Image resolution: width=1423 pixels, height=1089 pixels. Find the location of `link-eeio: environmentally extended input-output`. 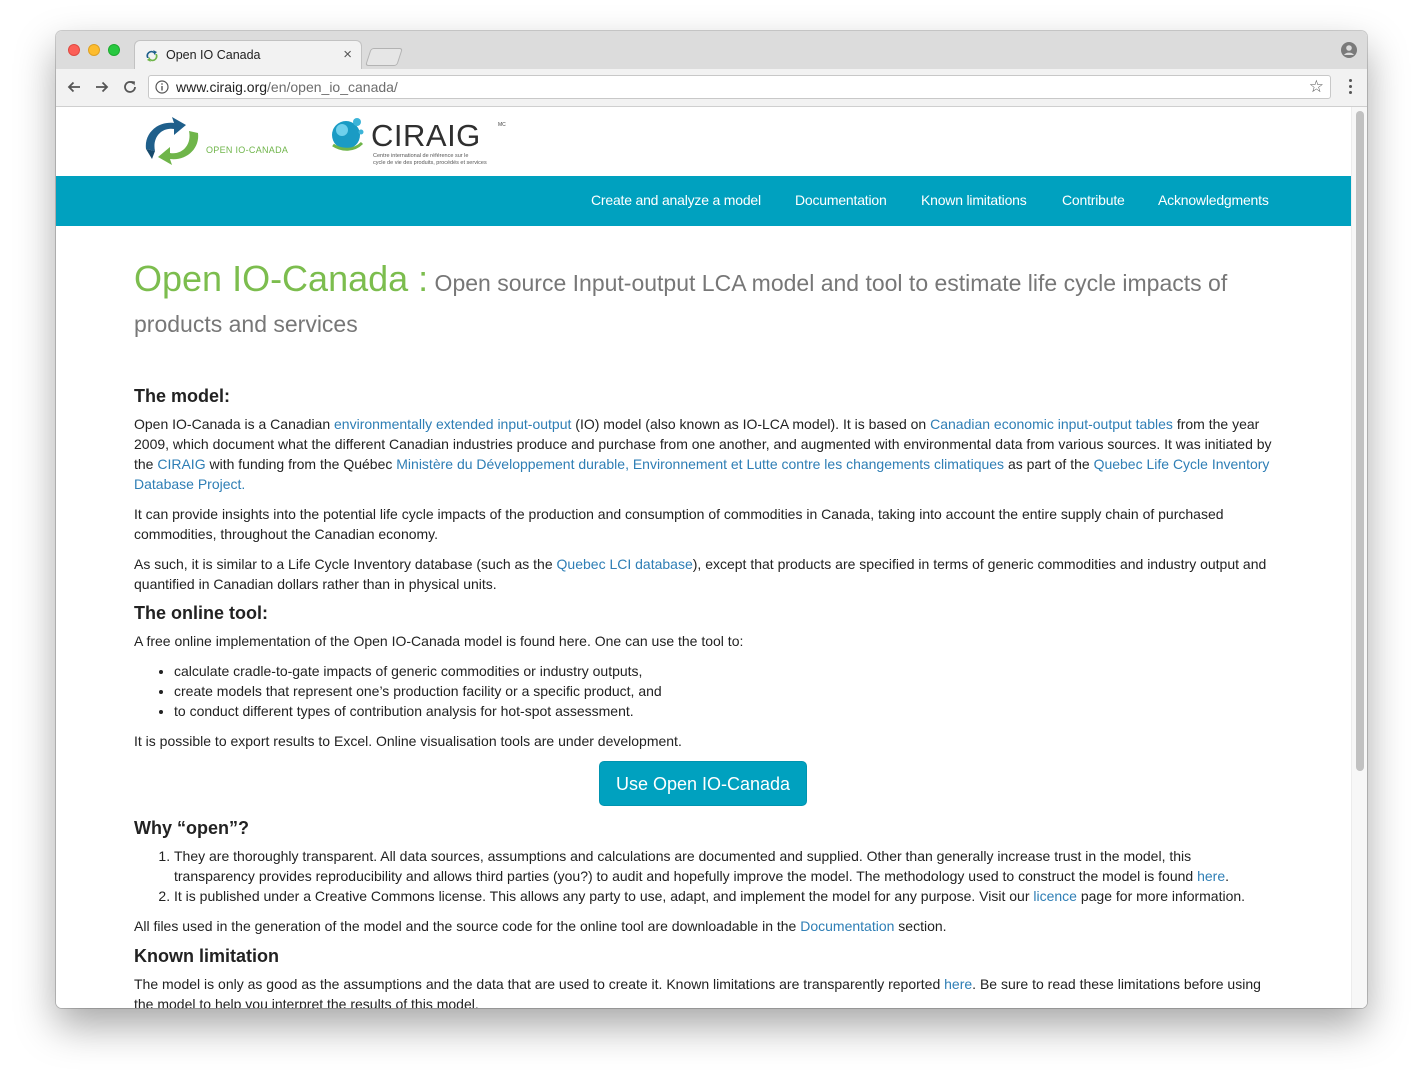

link-eeio: environmentally extended input-output is located at coordinates (452, 424).